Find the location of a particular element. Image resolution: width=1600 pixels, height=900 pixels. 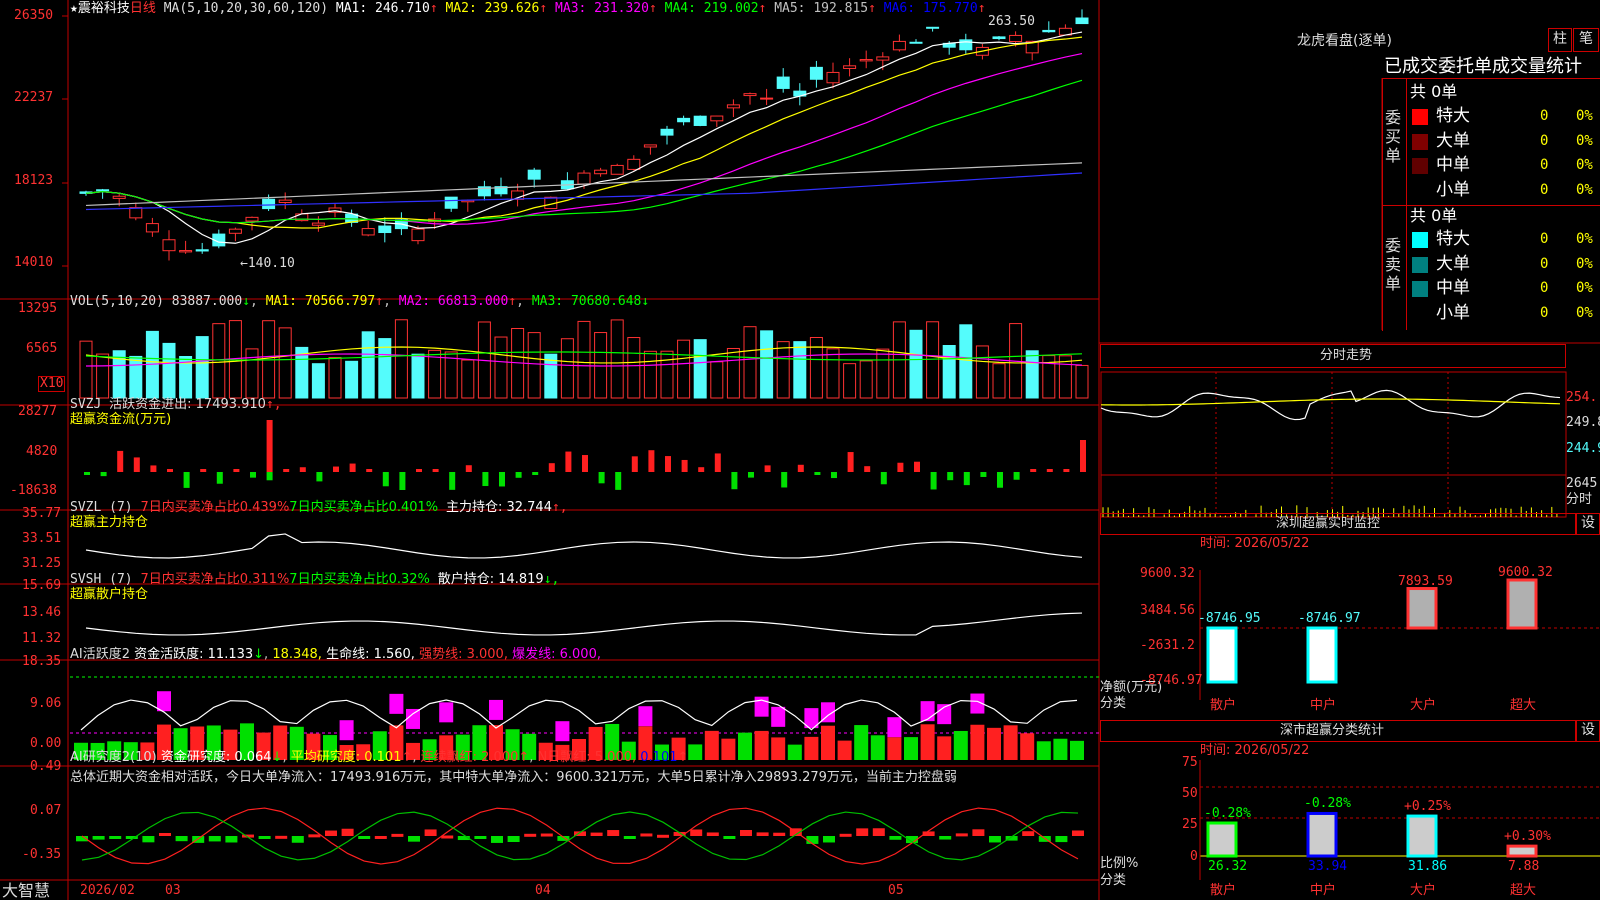

intraday-avg is located at coordinates (1330, 402).